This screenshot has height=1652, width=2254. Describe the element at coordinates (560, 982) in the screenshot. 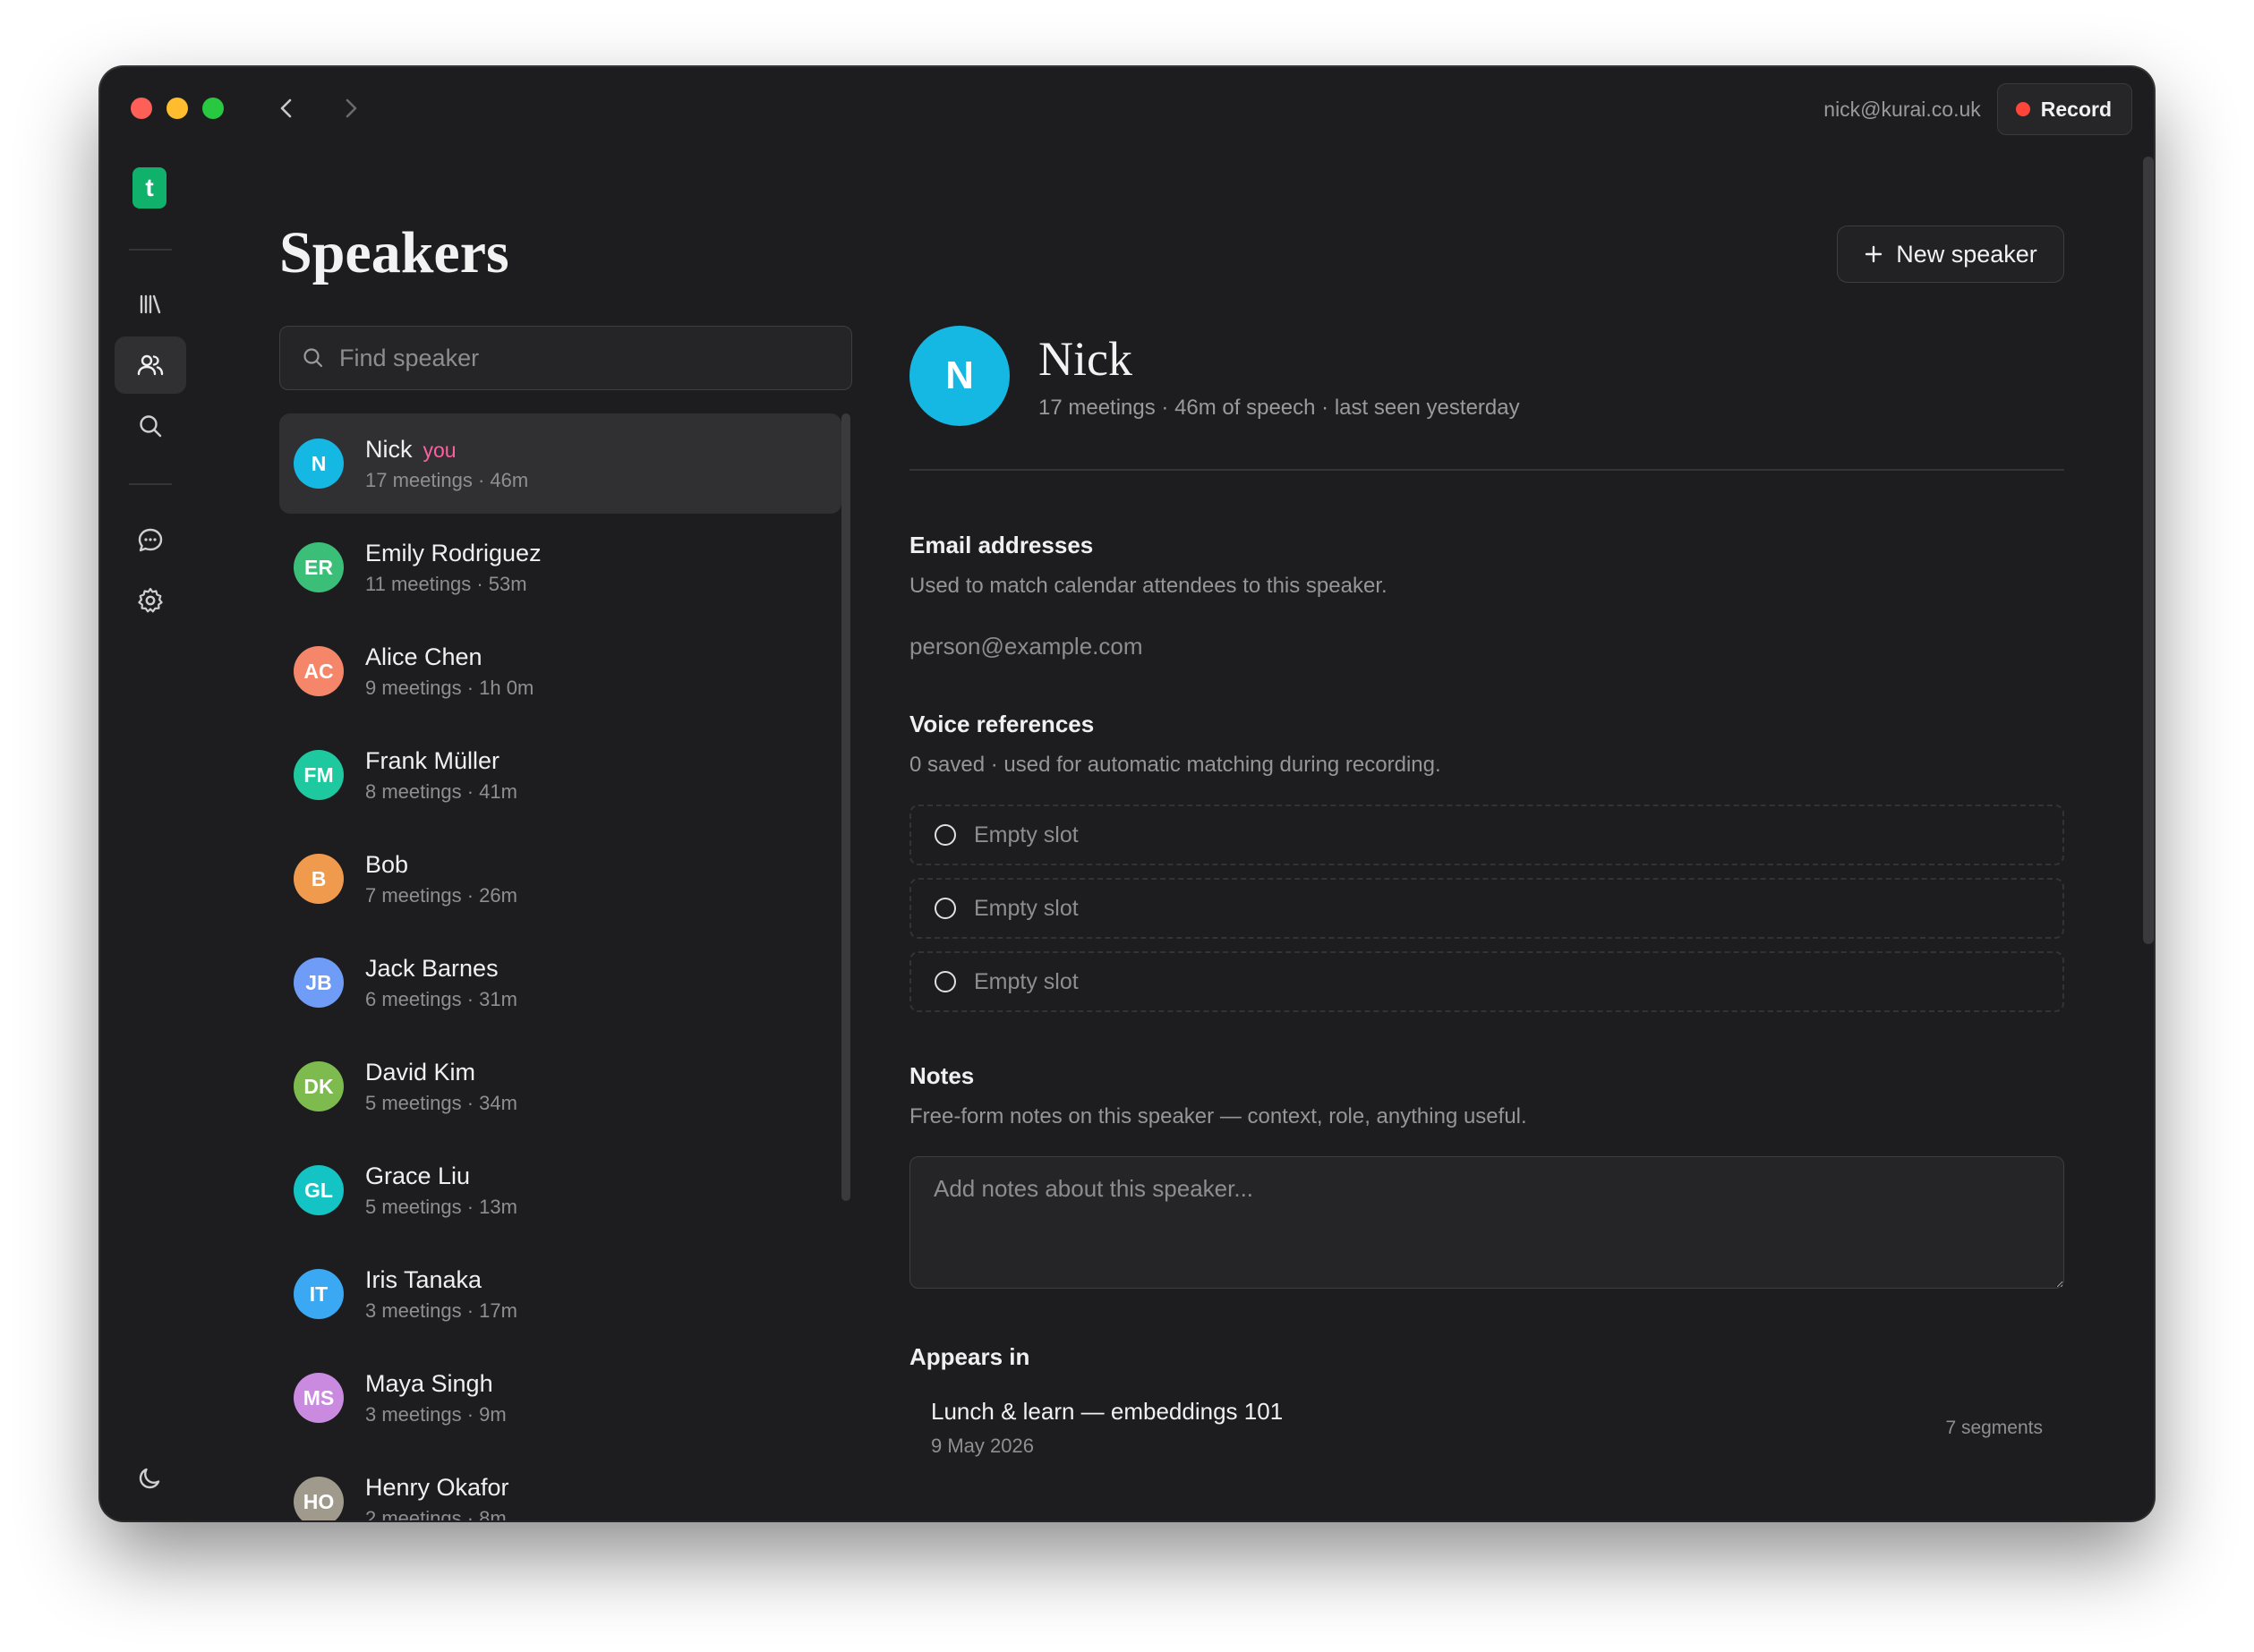

I see `speaker-row: JB Jack Barnes 6 meetings · 31m` at that location.